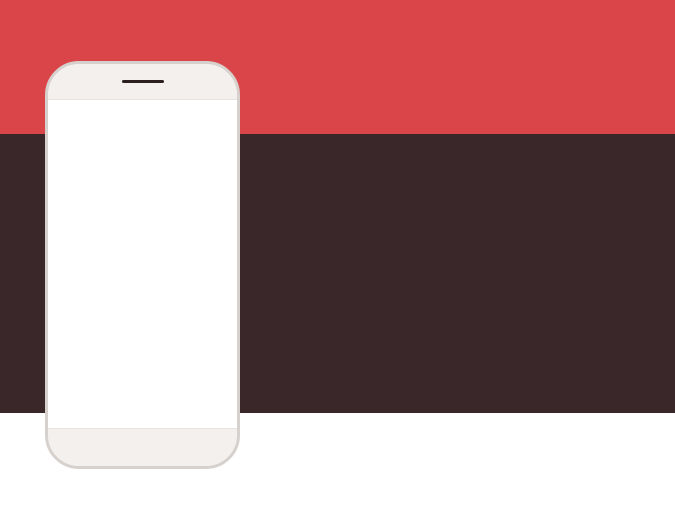 The height and width of the screenshot is (510, 675). I want to click on speaker-grill, so click(142, 81).